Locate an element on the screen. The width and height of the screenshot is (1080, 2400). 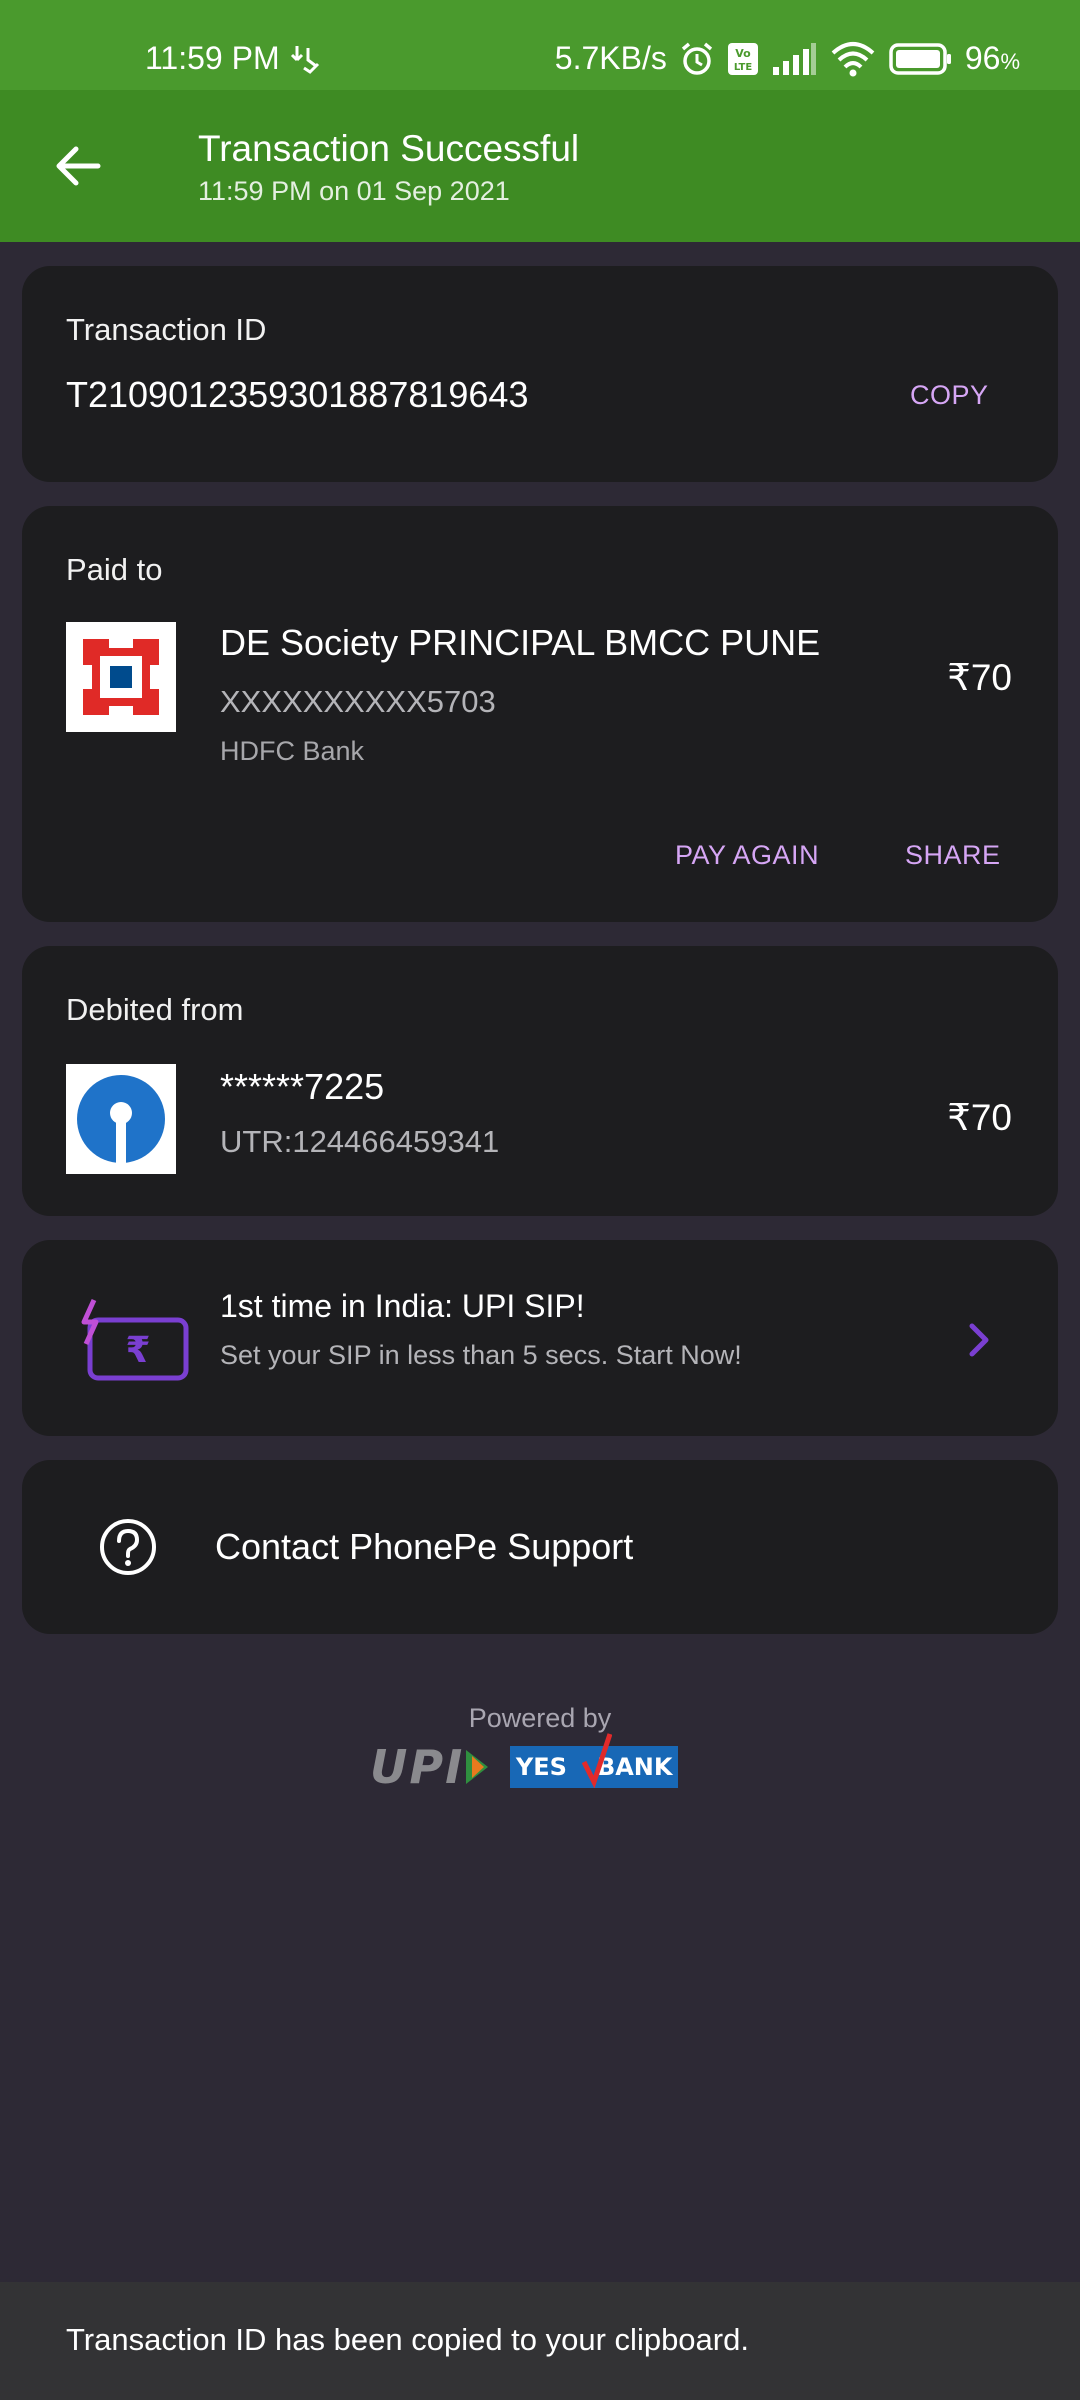
debited-amount: ₹70 is located at coordinates (979, 1117).